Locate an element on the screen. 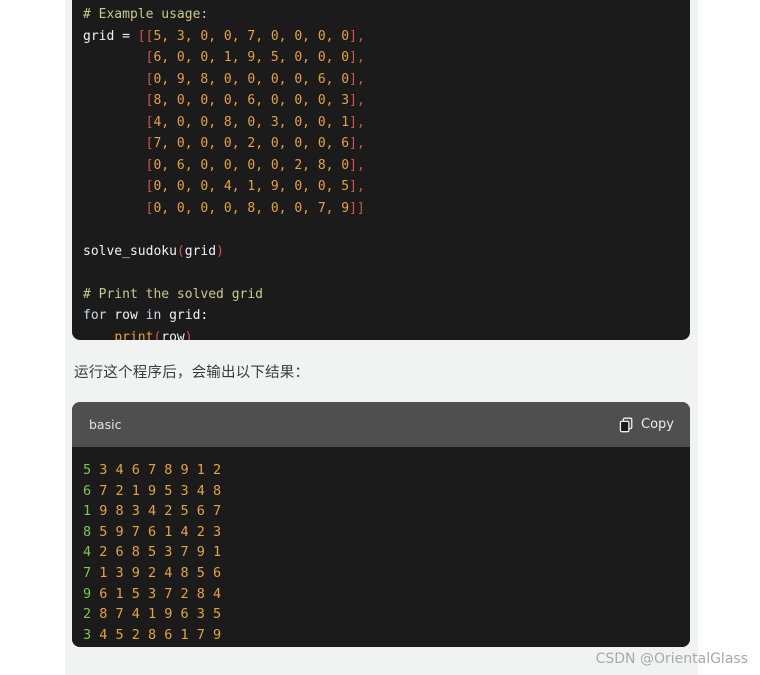 This screenshot has height=675, width=760. output-rest-digits: 7 2 1 9 5 3 4 8 is located at coordinates (156, 490).